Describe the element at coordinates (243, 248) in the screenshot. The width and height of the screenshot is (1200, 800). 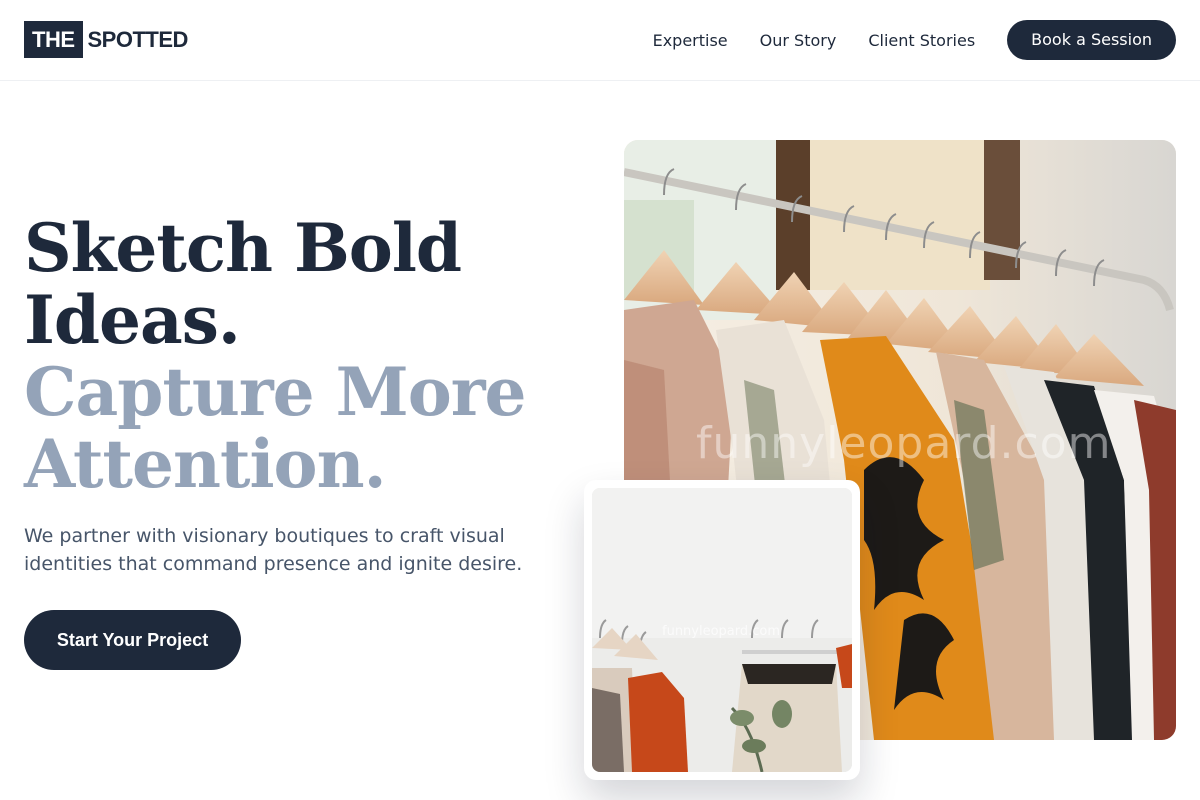
I see `hero-title-line: Sketch Bold` at that location.